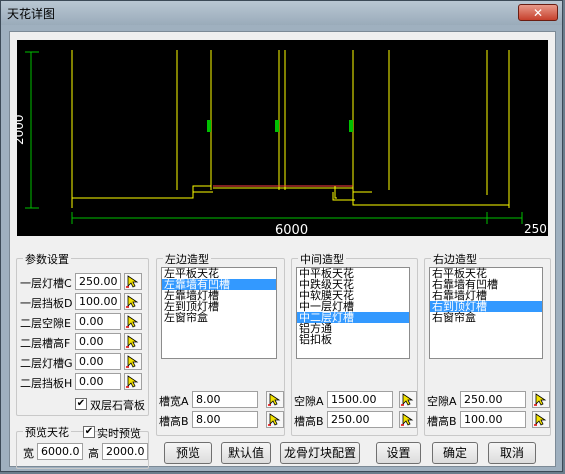 Image resolution: width=565 pixels, height=474 pixels. I want to click on window-title: 天花详图, so click(31, 14).